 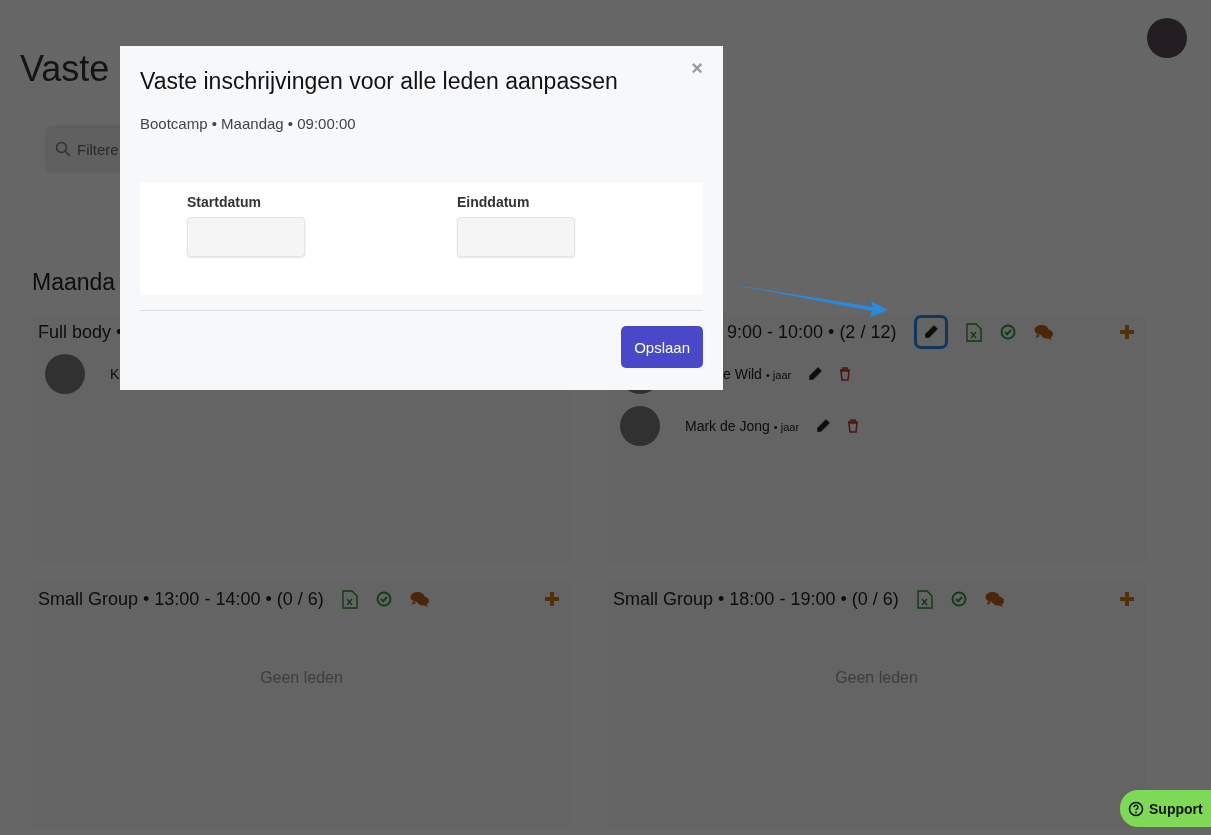 What do you see at coordinates (662, 347) in the screenshot?
I see `save-button: Opslaan` at bounding box center [662, 347].